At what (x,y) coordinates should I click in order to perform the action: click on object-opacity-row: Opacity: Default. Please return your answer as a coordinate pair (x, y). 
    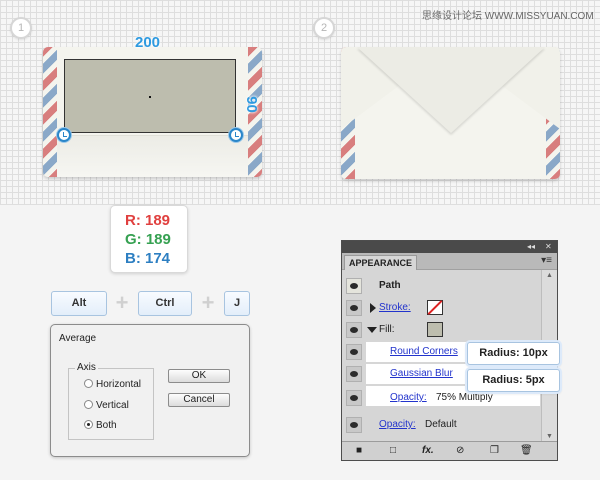
    Looking at the image, I should click on (441, 425).